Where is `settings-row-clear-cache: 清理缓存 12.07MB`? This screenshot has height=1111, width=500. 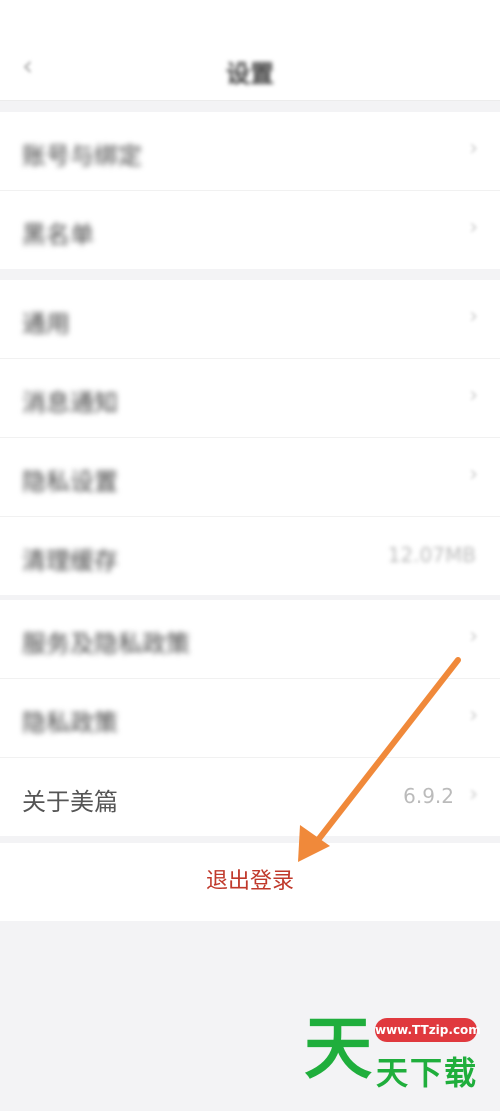
settings-row-clear-cache: 清理缓存 12.07MB is located at coordinates (250, 556).